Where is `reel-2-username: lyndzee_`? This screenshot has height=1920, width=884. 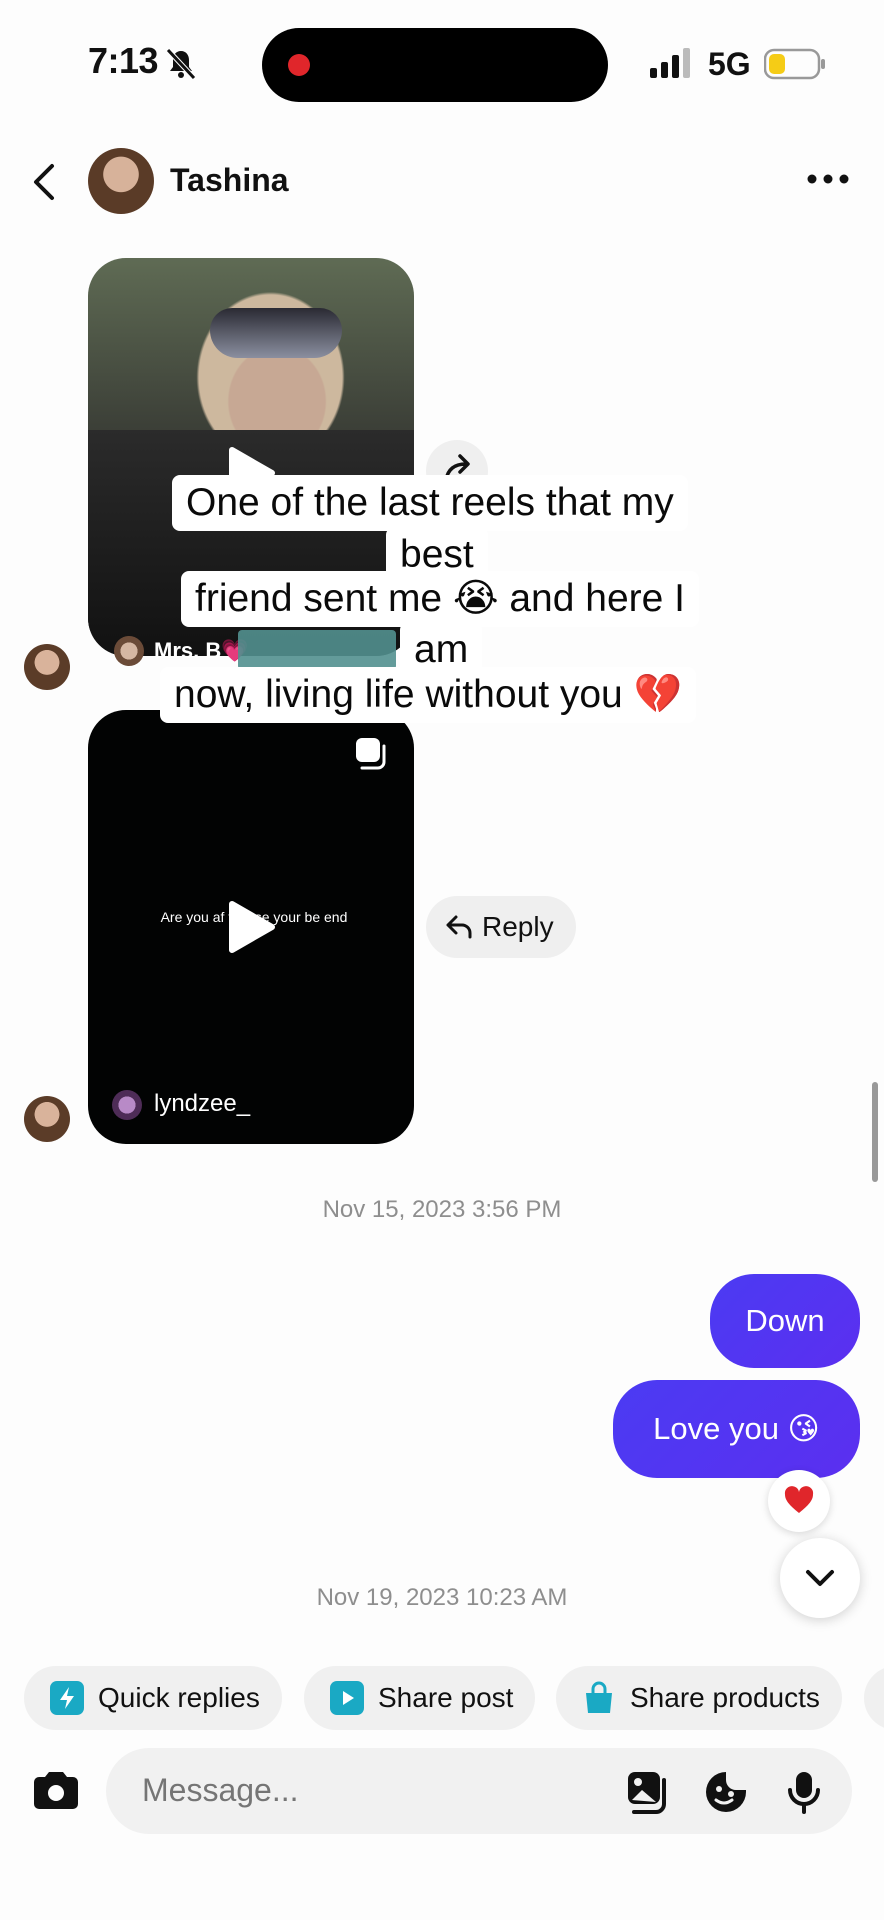 reel-2-username: lyndzee_ is located at coordinates (202, 1103).